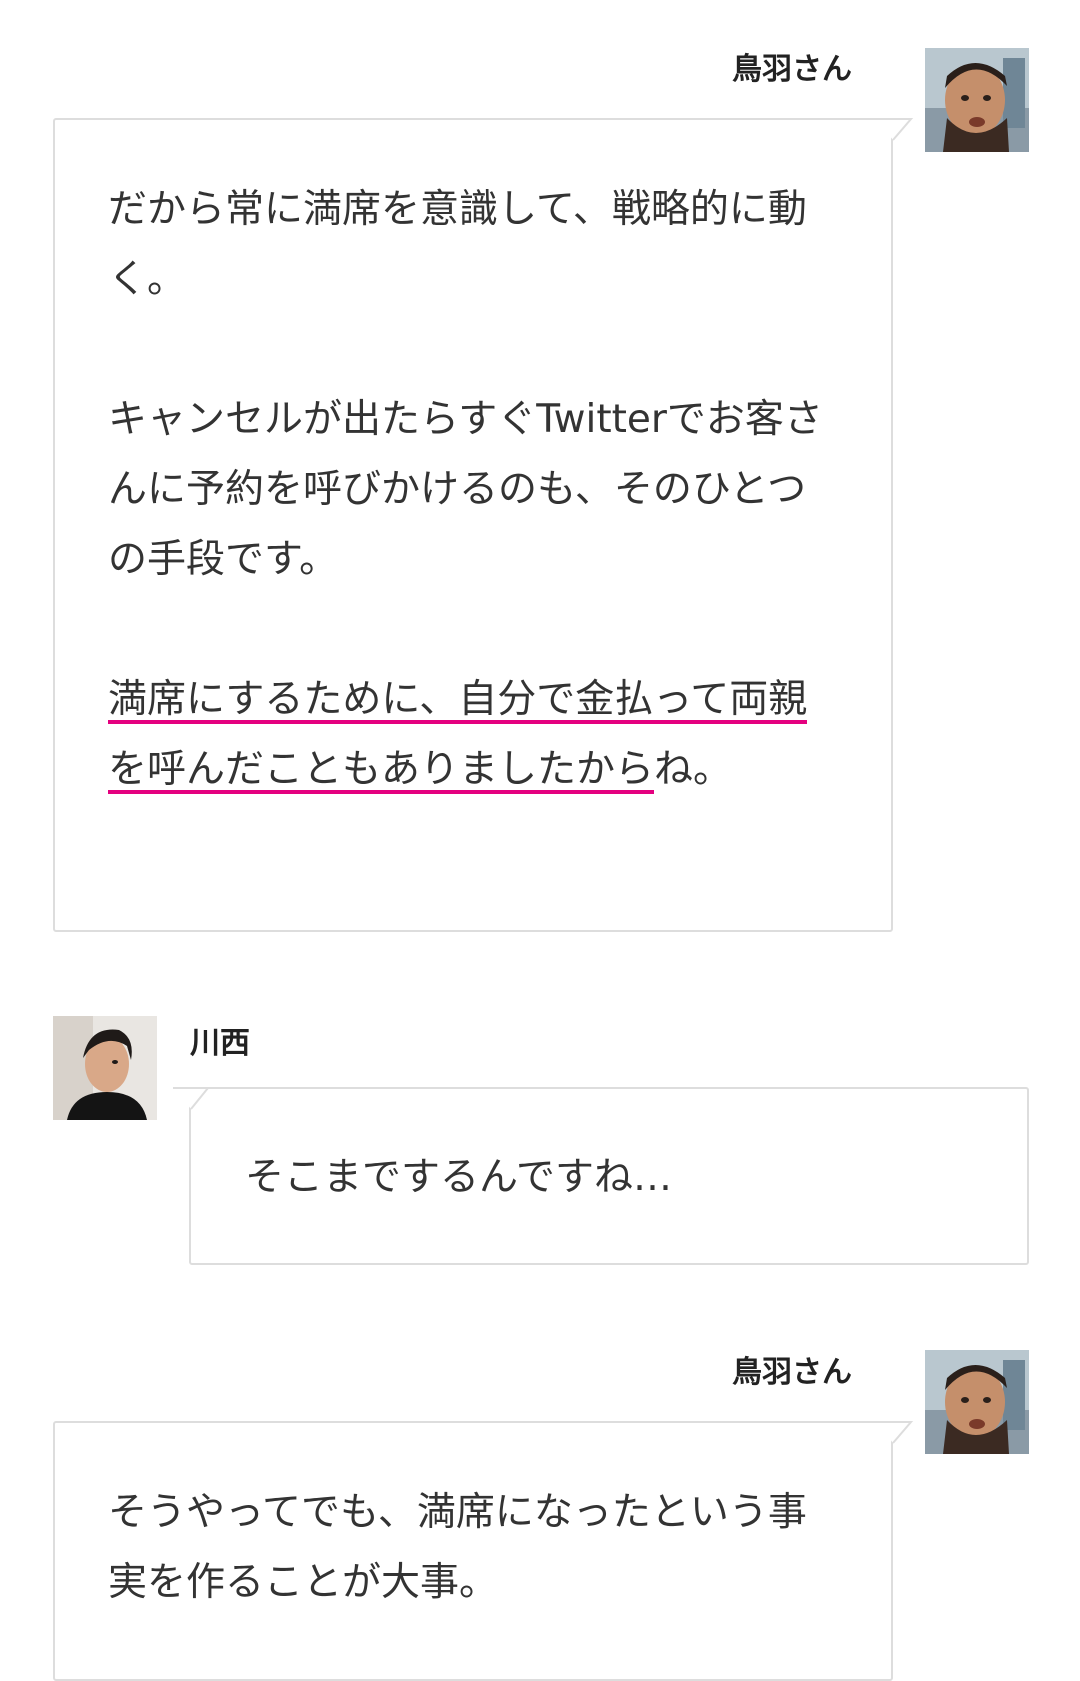 This screenshot has height=1681, width=1080. I want to click on message-text-tail: ね。, so click(693, 769).